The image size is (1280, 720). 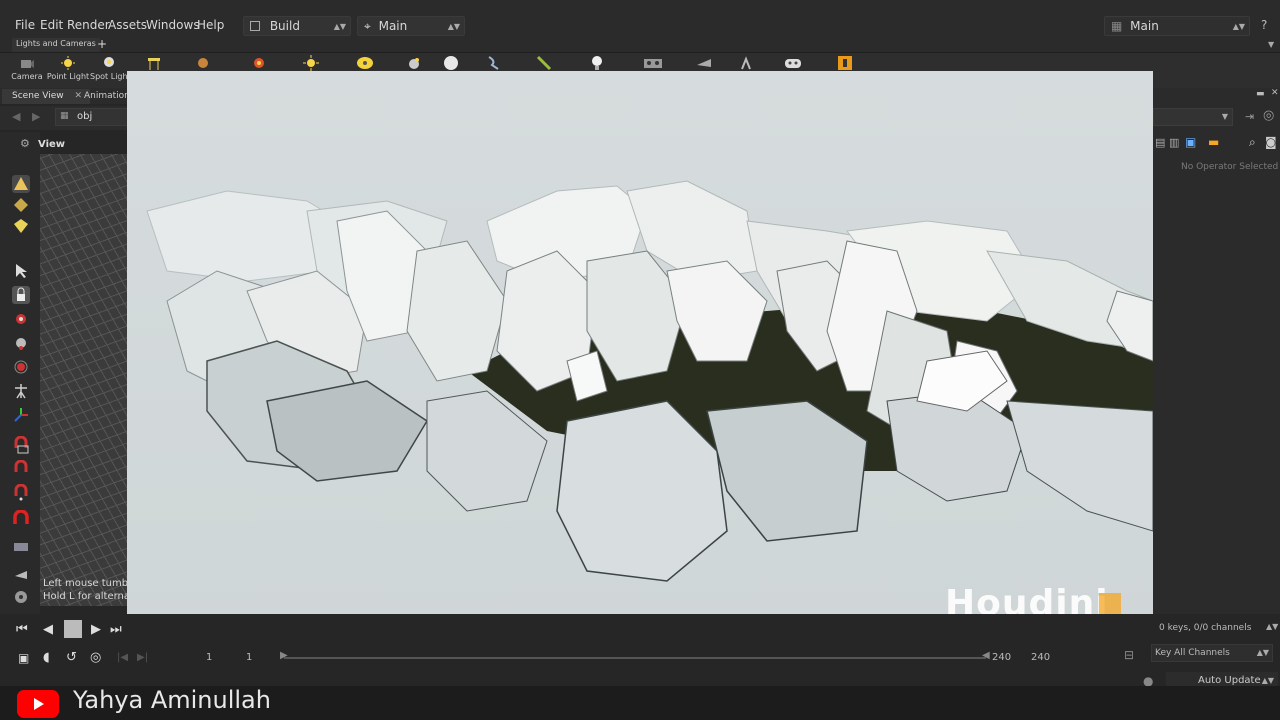 I want to click on forward-arrow-icon: ▶, so click(x=36, y=116).